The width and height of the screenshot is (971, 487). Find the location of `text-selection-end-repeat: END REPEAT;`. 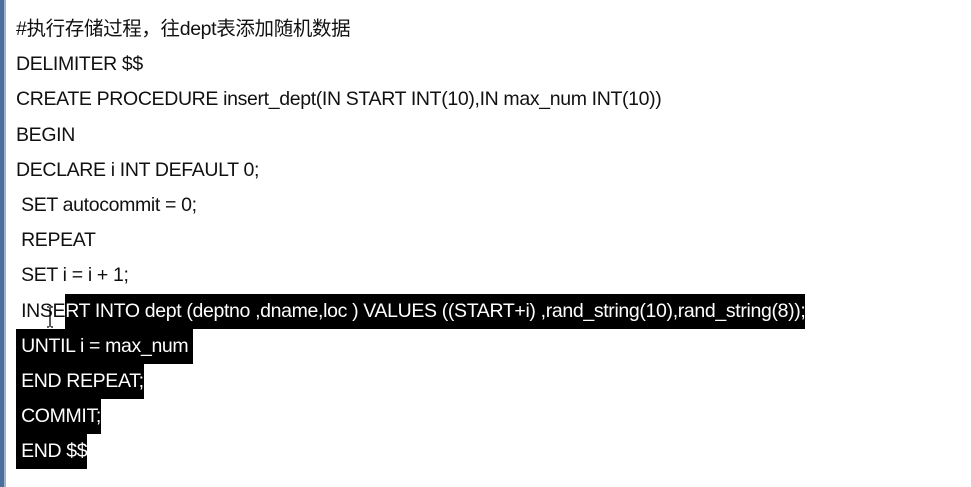

text-selection-end-repeat: END REPEAT; is located at coordinates (80, 381).